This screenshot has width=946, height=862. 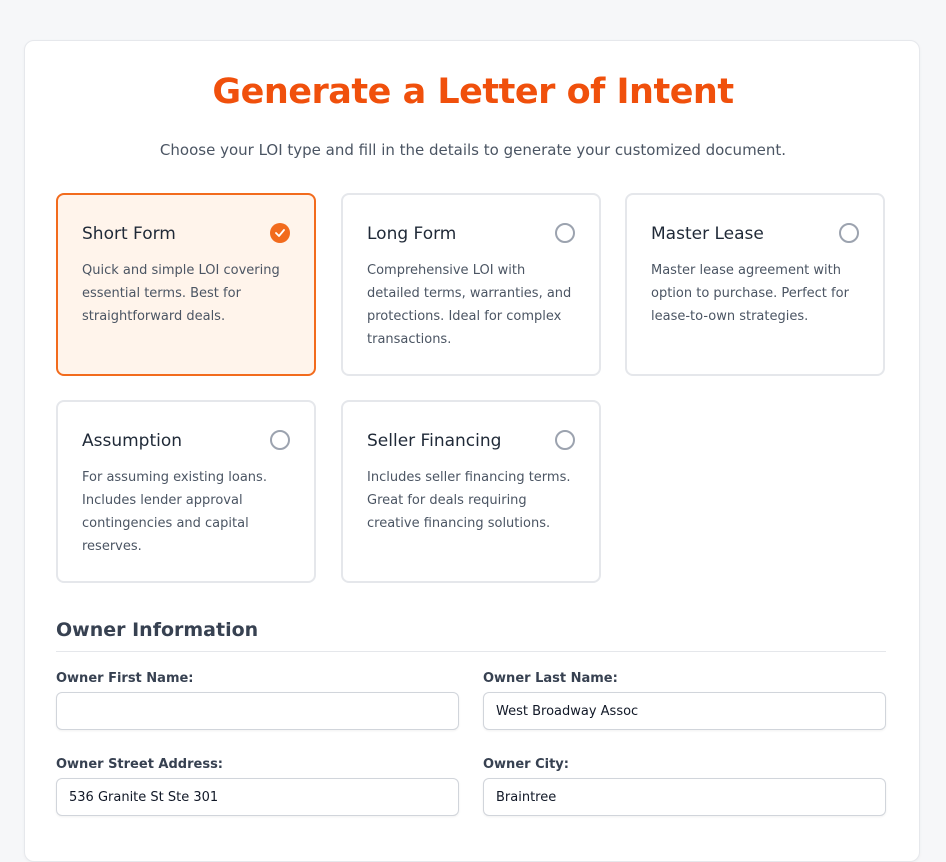 What do you see at coordinates (125, 678) in the screenshot?
I see `owner-first-name-label: Owner First Name:` at bounding box center [125, 678].